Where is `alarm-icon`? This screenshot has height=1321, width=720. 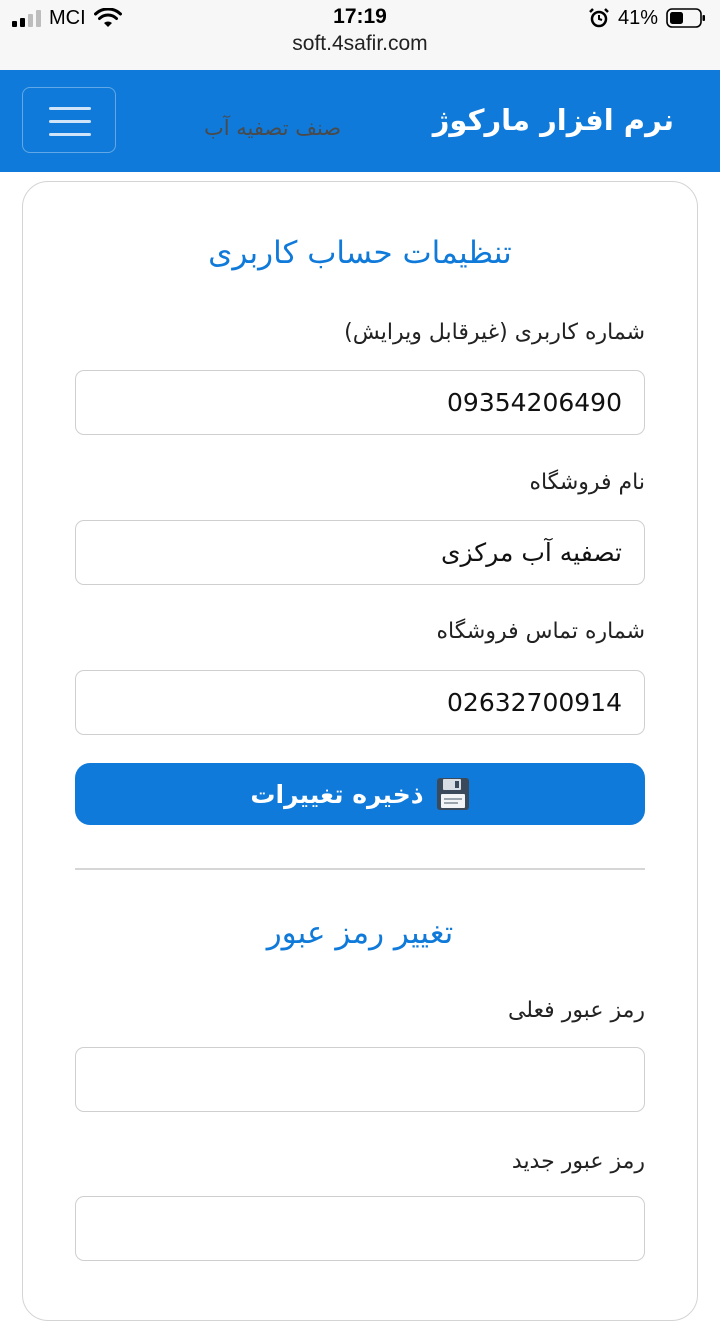
alarm-icon is located at coordinates (599, 18).